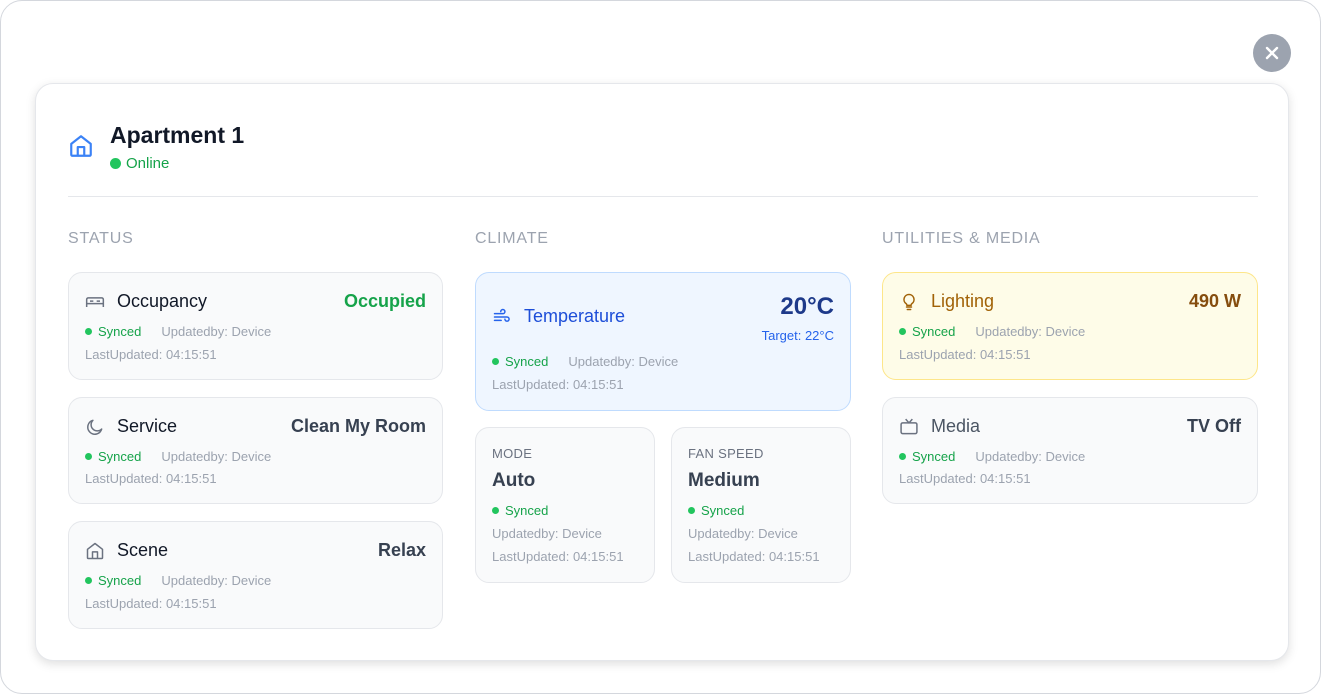  I want to click on temperature-value: 20°C, so click(807, 306).